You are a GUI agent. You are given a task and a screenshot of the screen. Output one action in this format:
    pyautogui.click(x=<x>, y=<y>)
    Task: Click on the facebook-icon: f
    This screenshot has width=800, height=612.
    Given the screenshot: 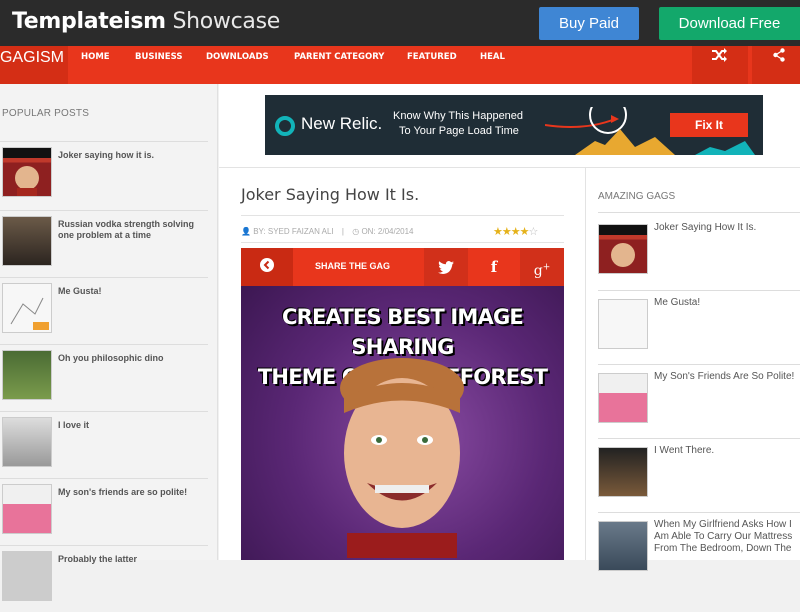 What is the action you would take?
    pyautogui.click(x=494, y=267)
    